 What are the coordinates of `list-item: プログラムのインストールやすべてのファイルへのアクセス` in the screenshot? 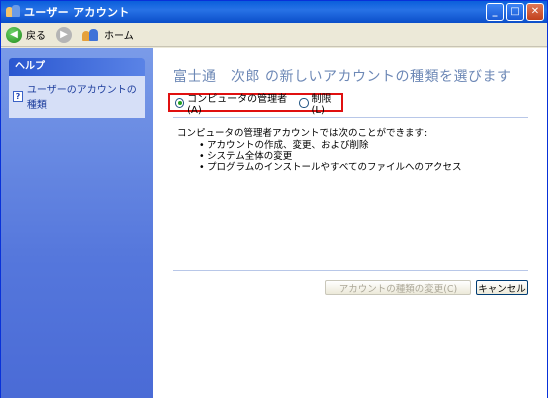 It's located at (330, 167).